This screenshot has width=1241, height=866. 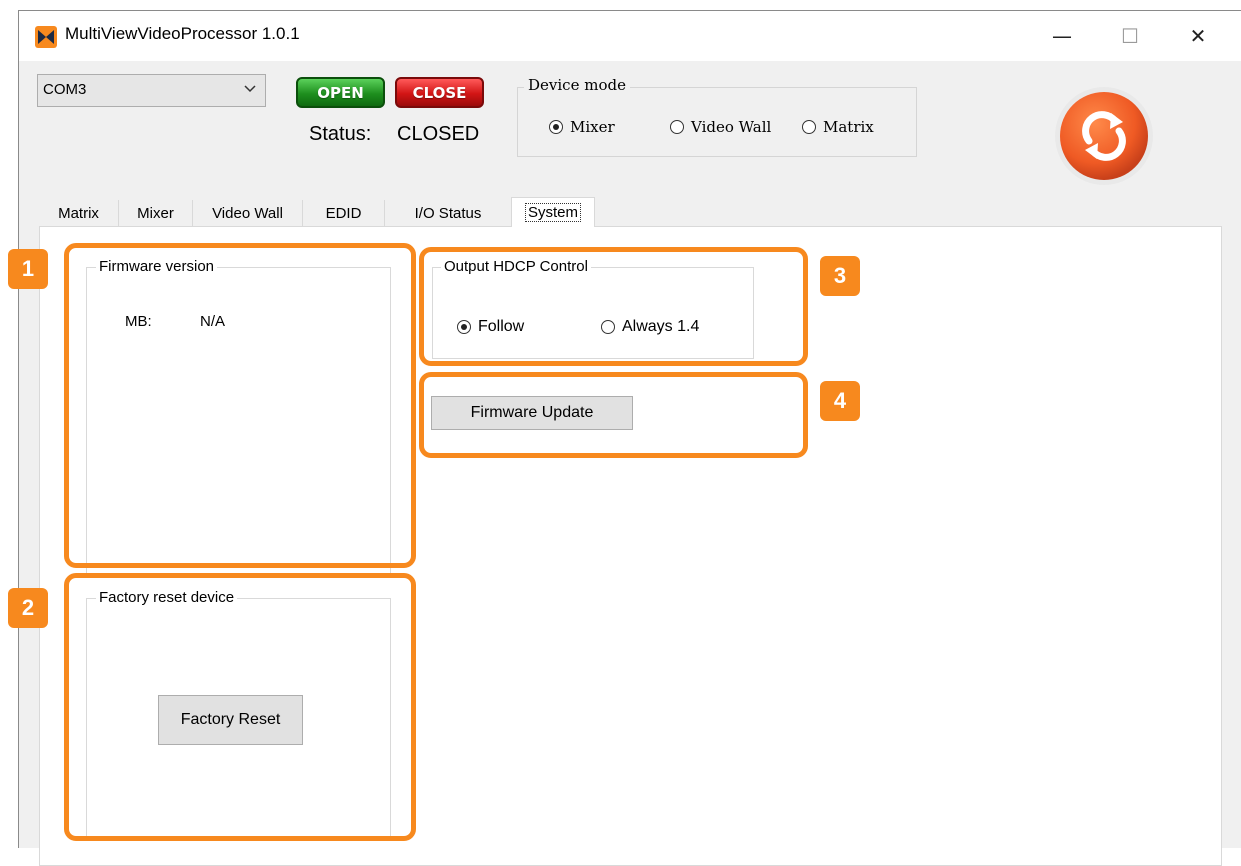 What do you see at coordinates (717, 116) in the screenshot?
I see `device-mode-group: Device mode Mixer Video Wall Matrix` at bounding box center [717, 116].